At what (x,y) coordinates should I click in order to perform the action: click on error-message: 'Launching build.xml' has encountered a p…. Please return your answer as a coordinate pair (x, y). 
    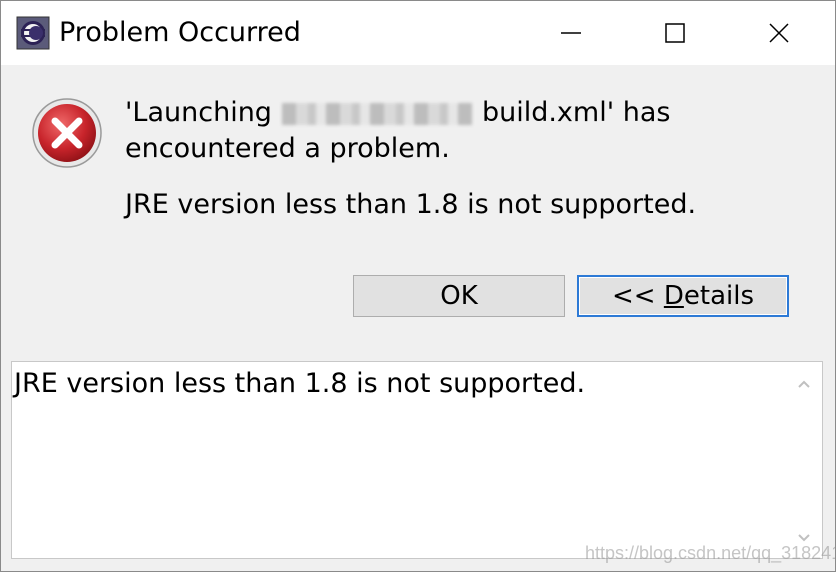
    Looking at the image, I should click on (470, 131).